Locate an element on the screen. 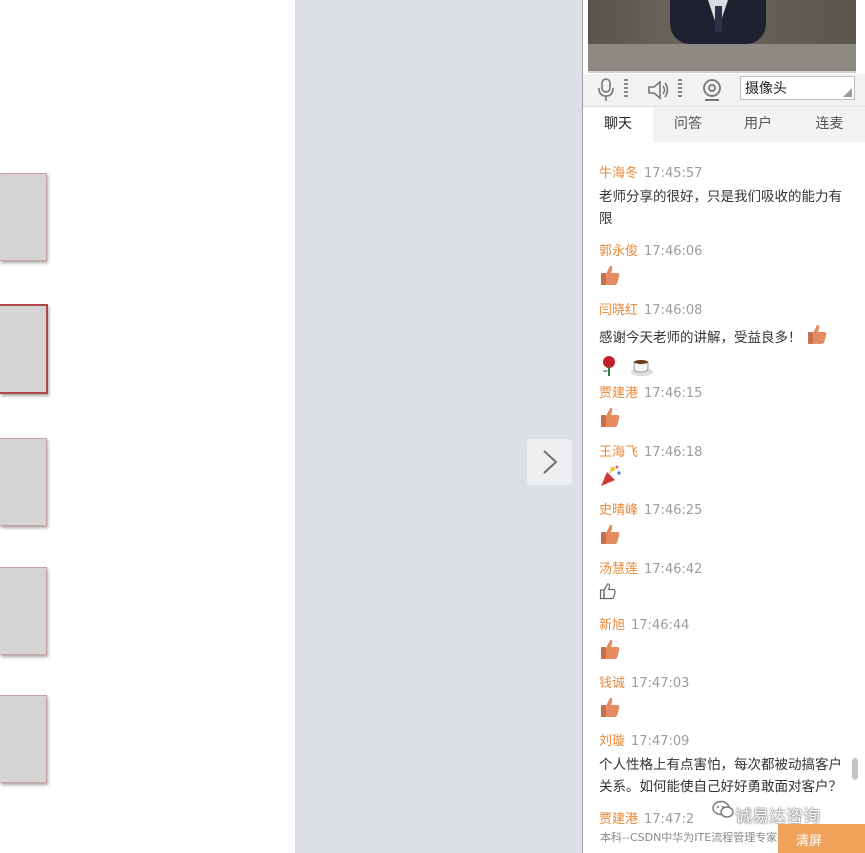  next-slide-button is located at coordinates (549, 462).